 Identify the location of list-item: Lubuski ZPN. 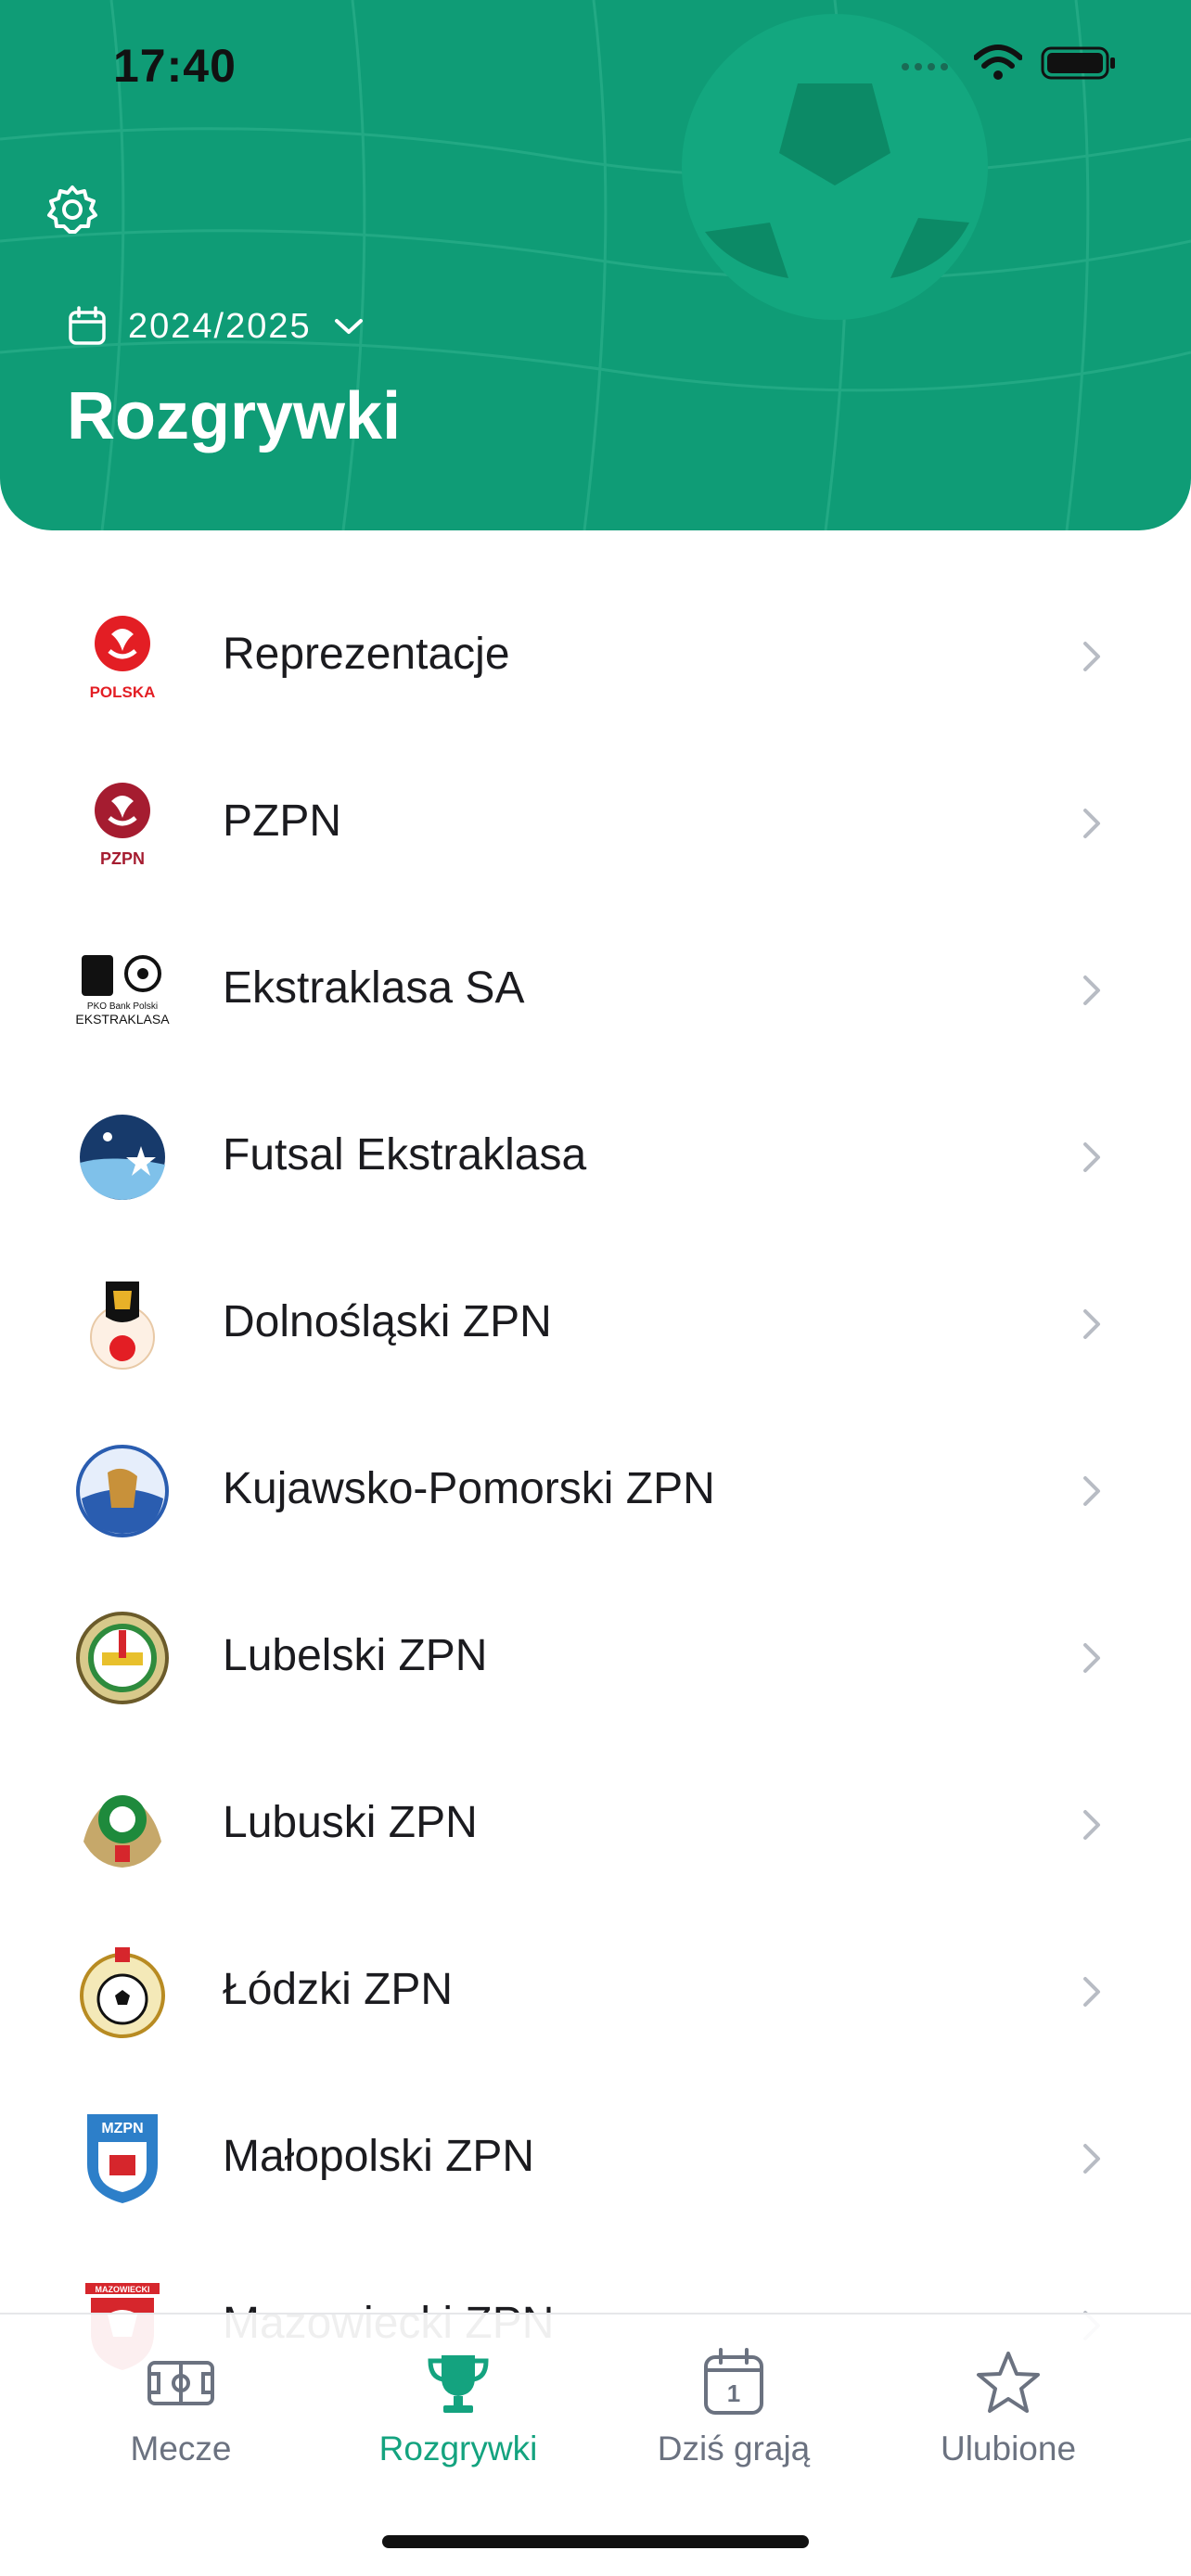
(595, 1823).